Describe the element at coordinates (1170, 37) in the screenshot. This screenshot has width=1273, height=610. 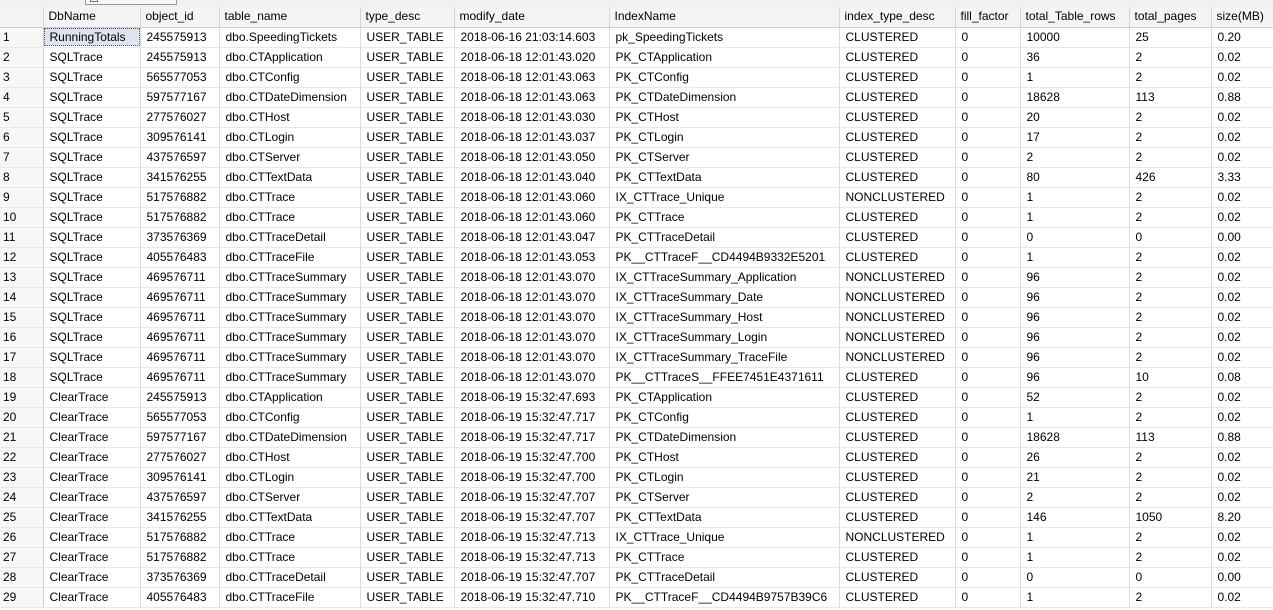
I see `cell-total-pages: 25` at that location.